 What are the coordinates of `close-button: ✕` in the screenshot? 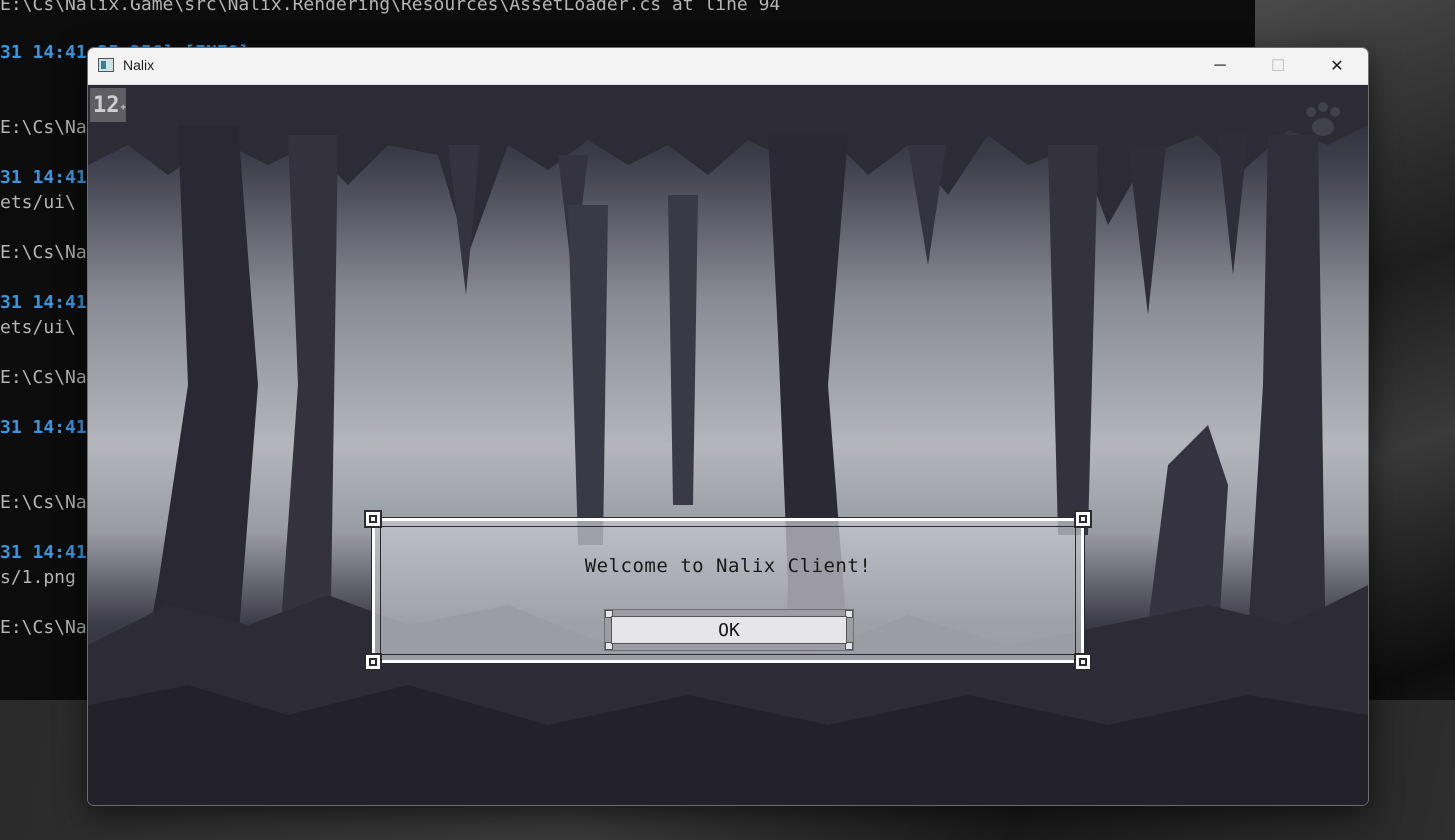 It's located at (1337, 66).